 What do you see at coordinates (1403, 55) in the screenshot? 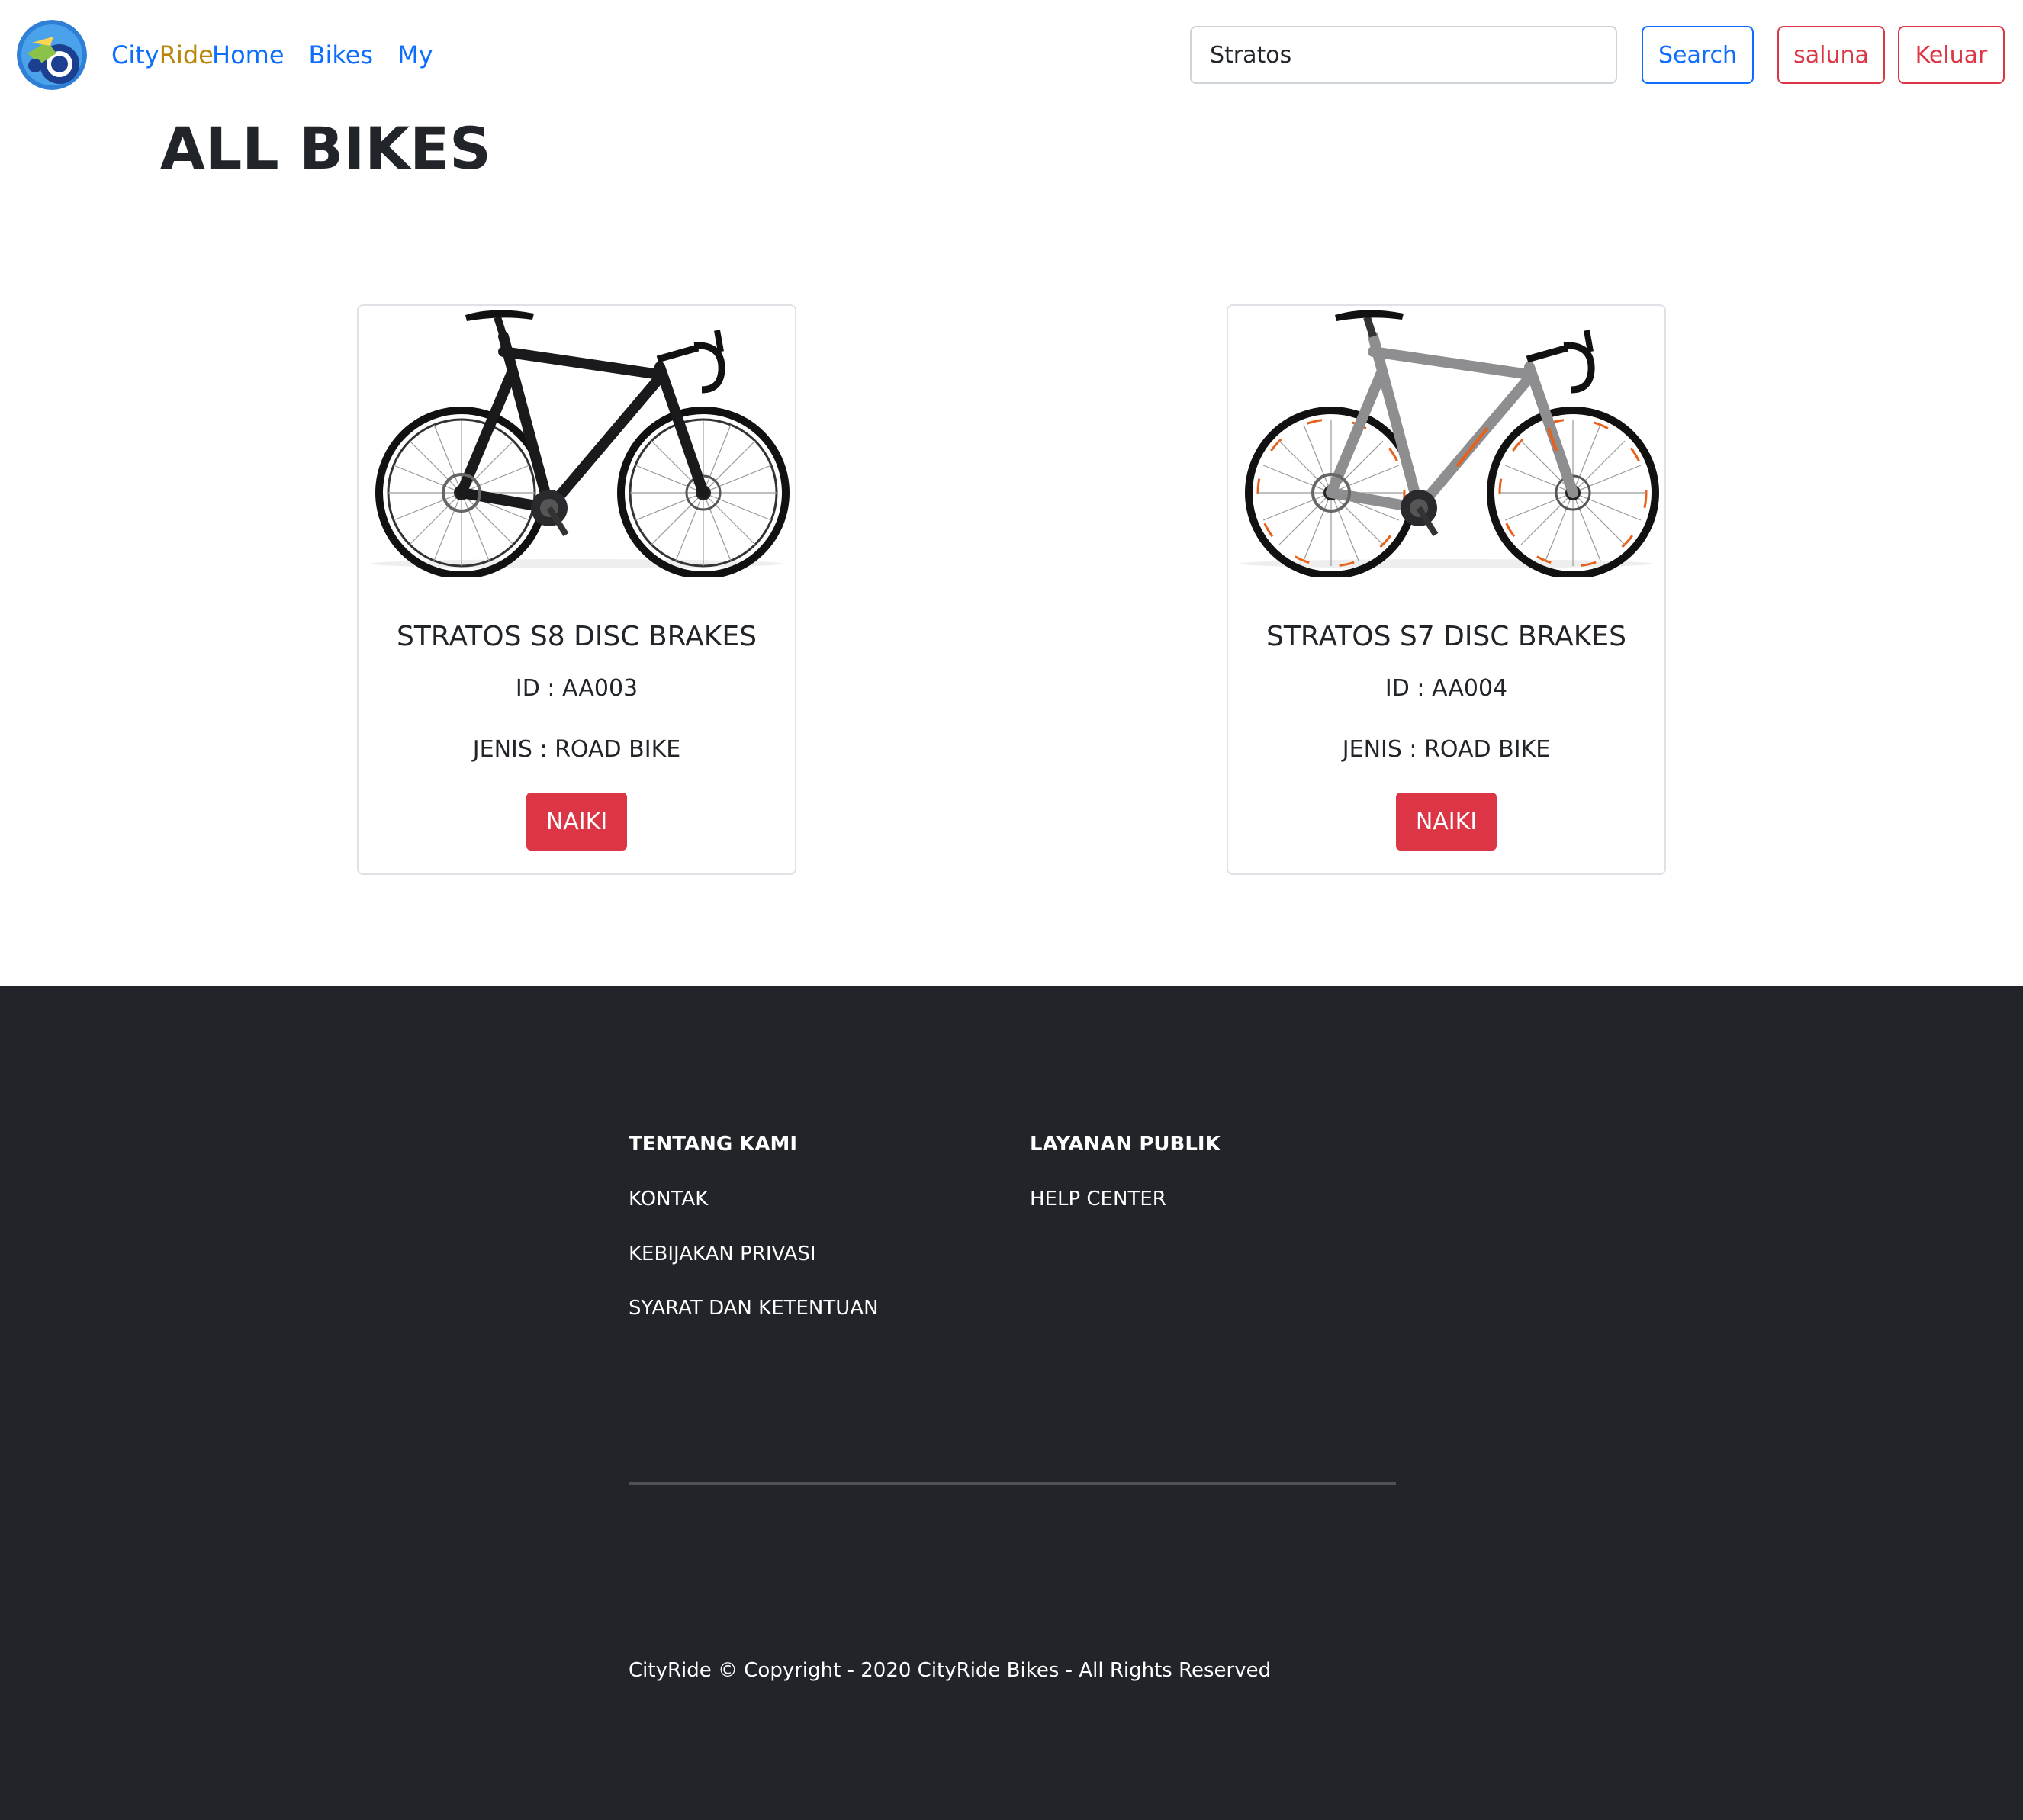
I see `search-input` at bounding box center [1403, 55].